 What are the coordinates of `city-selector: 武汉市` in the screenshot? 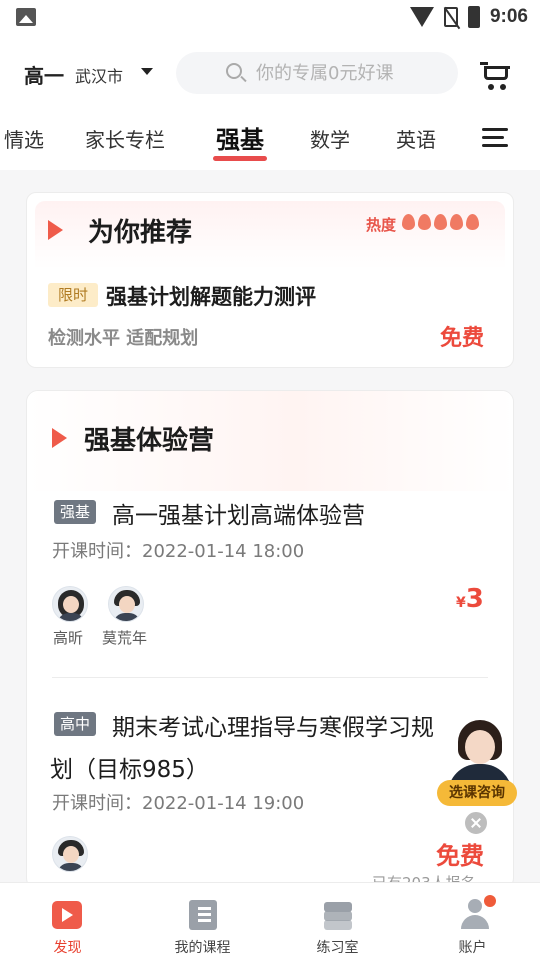 It's located at (99, 75).